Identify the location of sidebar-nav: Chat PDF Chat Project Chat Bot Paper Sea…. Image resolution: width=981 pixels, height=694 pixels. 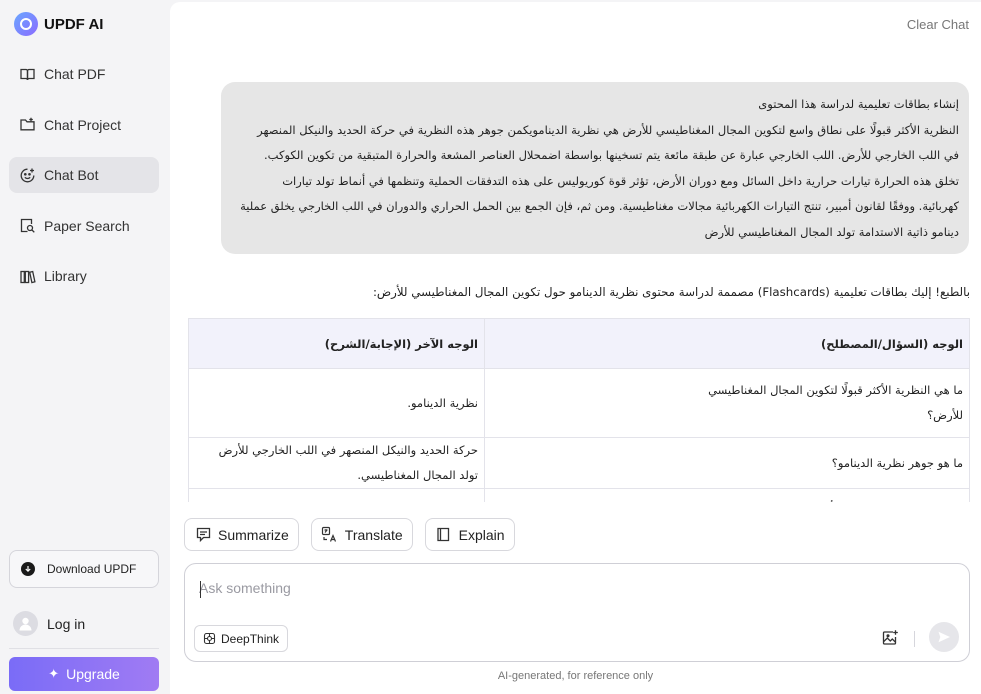
(84, 182).